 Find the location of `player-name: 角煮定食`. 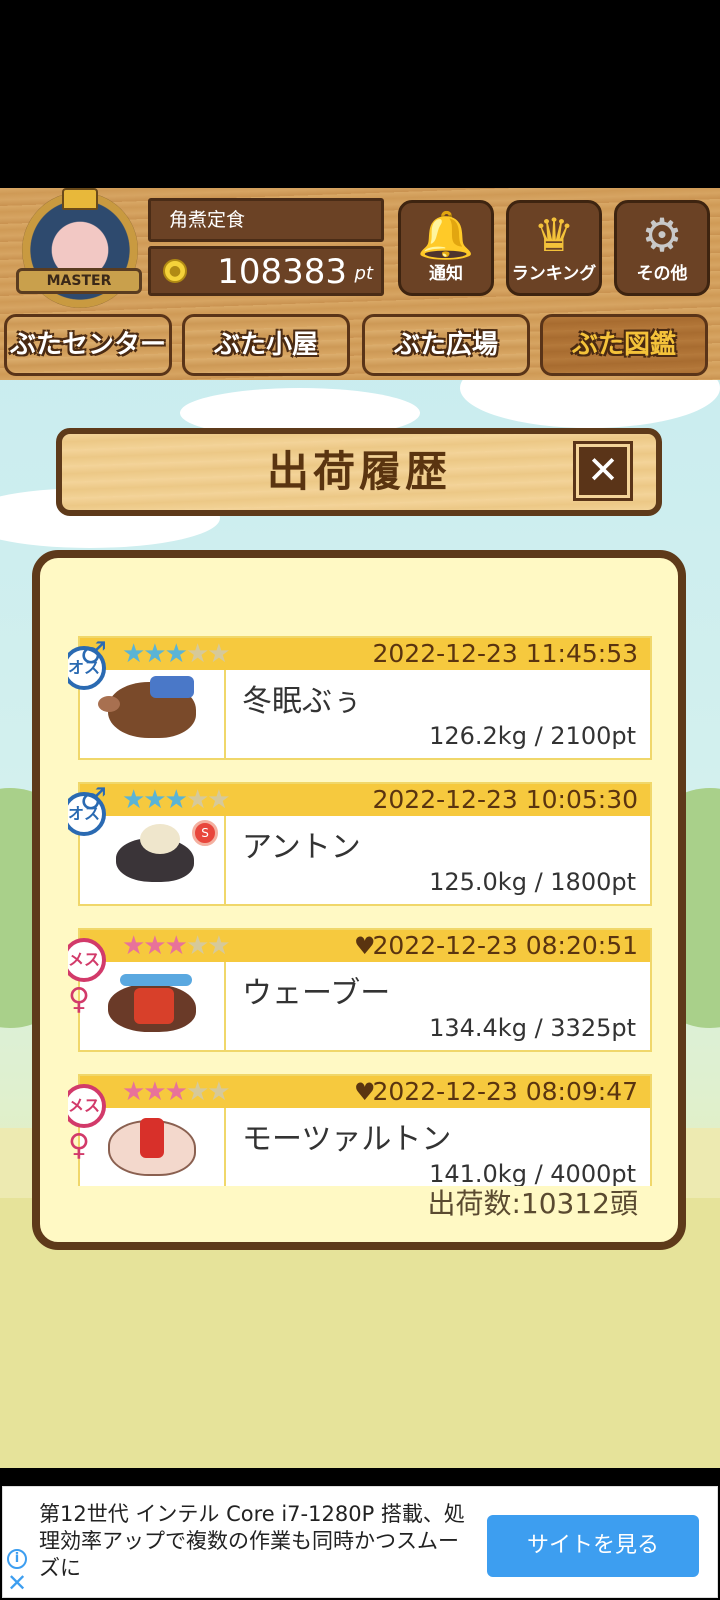

player-name: 角煮定食 is located at coordinates (266, 220).